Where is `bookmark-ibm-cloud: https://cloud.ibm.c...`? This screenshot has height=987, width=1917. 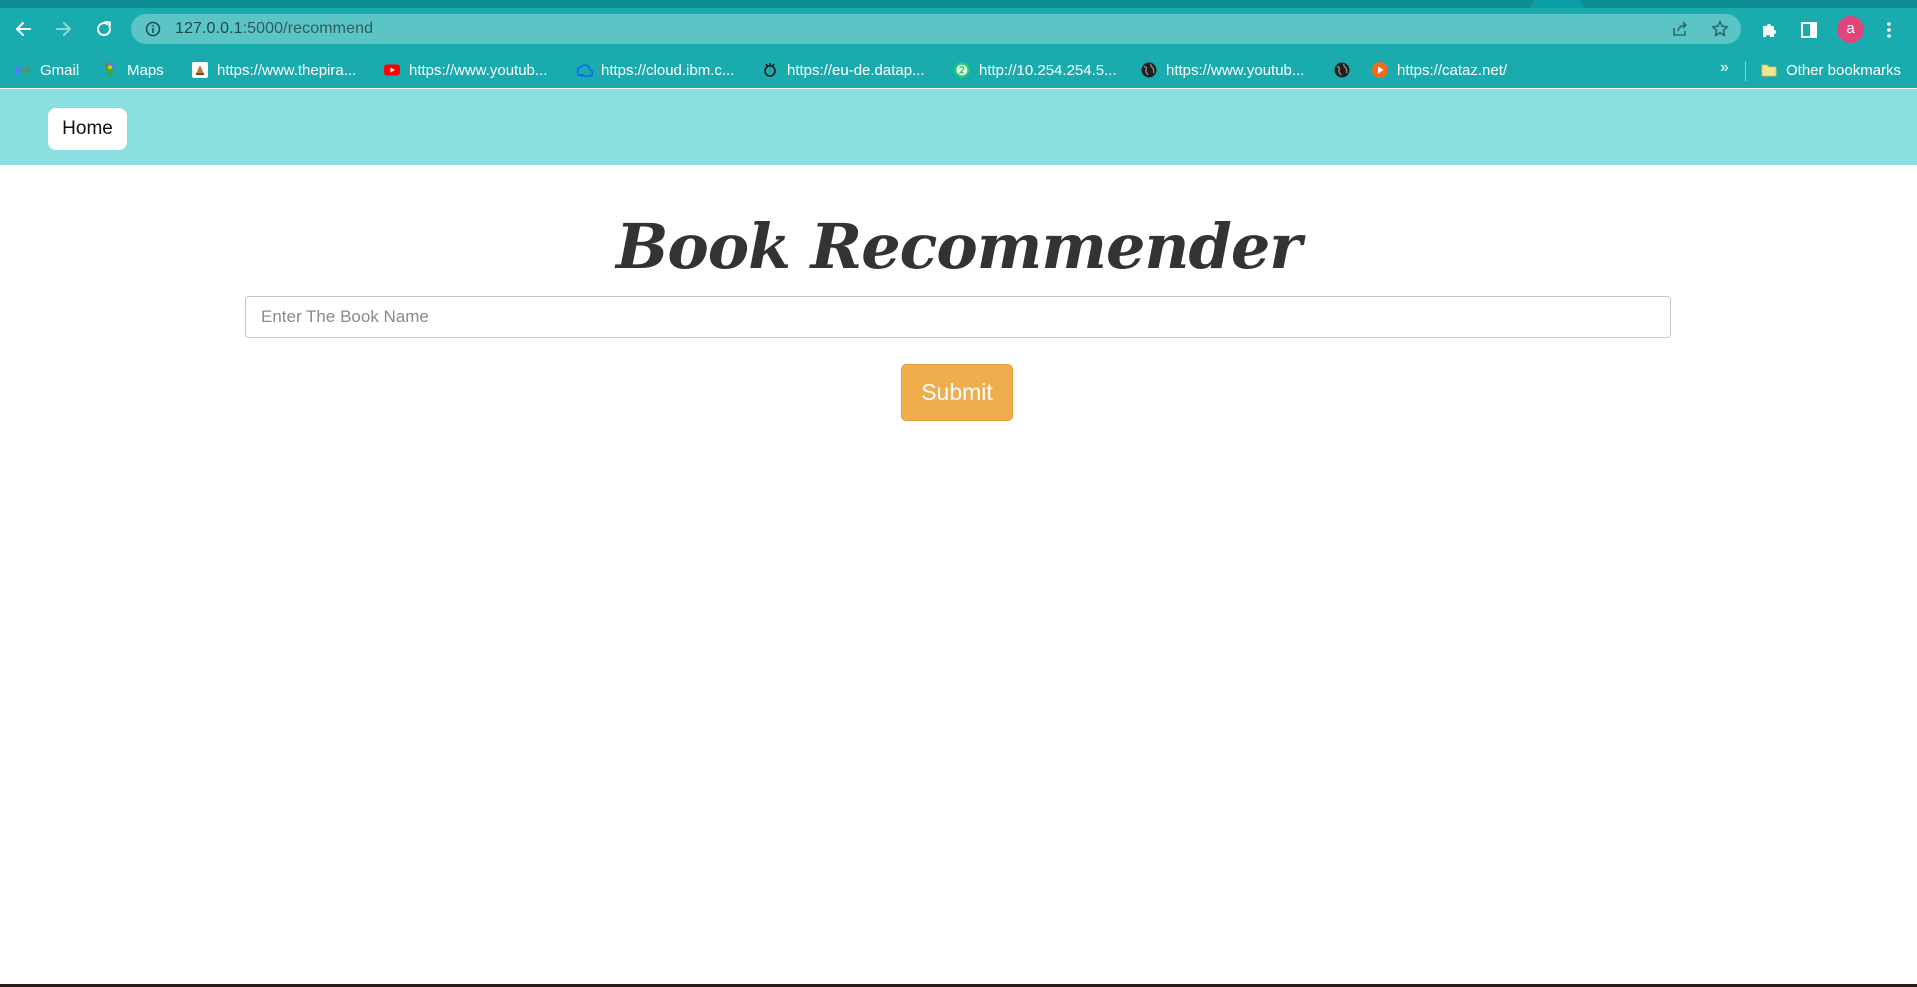
bookmark-ibm-cloud: https://cloud.ibm.c... is located at coordinates (654, 70).